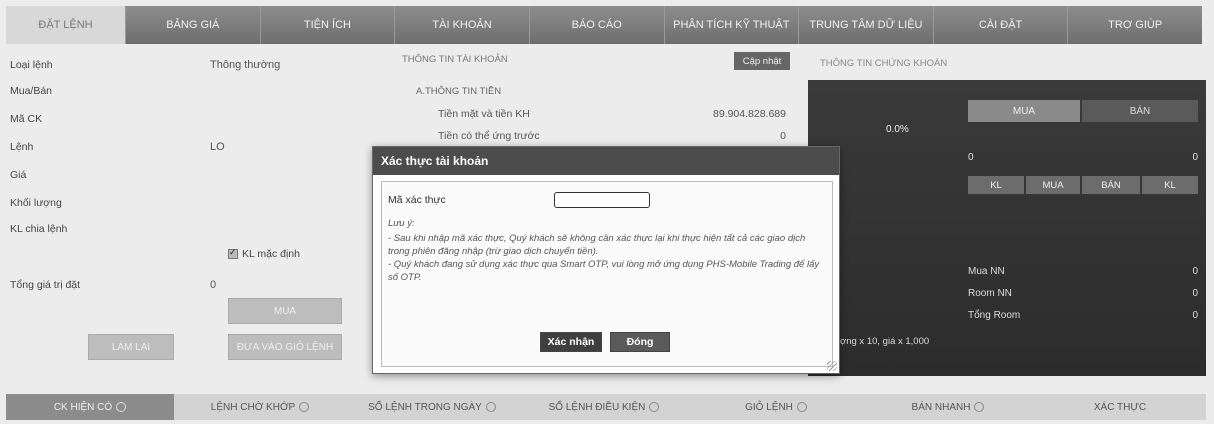  I want to click on note-title: Lưu ý:, so click(401, 223).